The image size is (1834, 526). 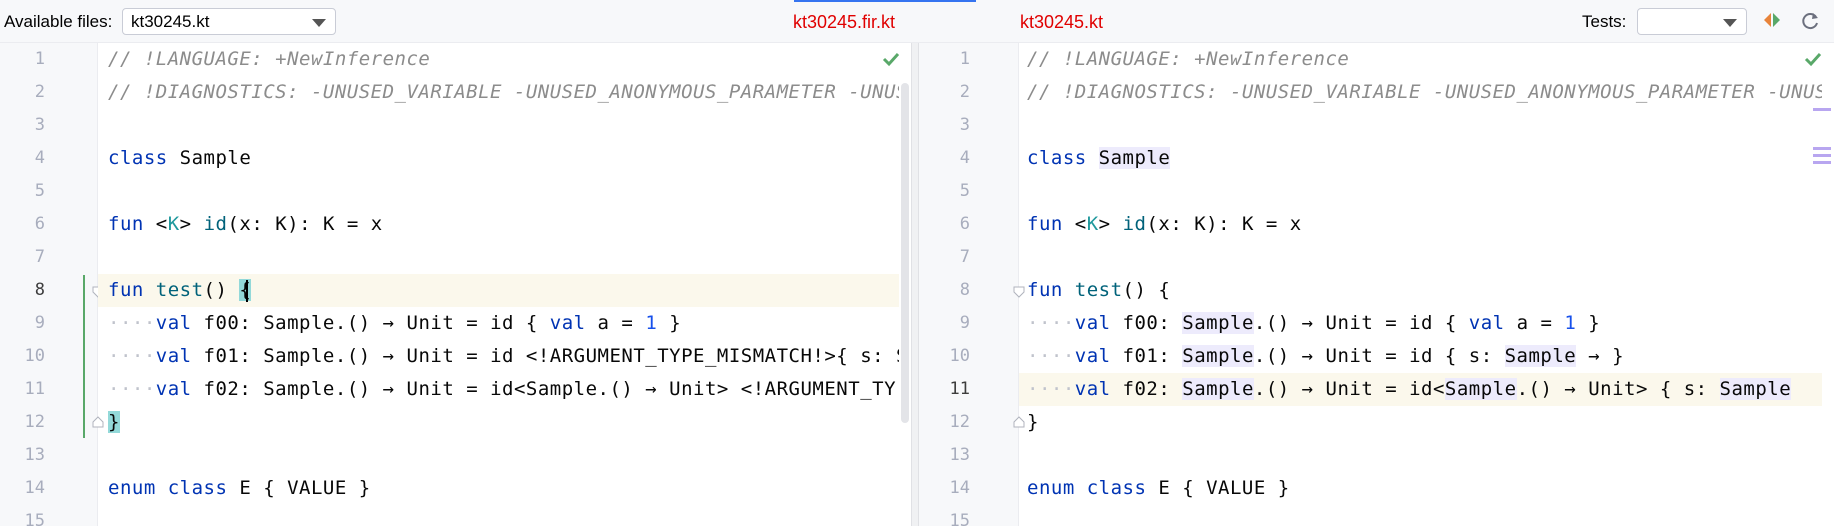 What do you see at coordinates (221, 290) in the screenshot?
I see `code-text: ()` at bounding box center [221, 290].